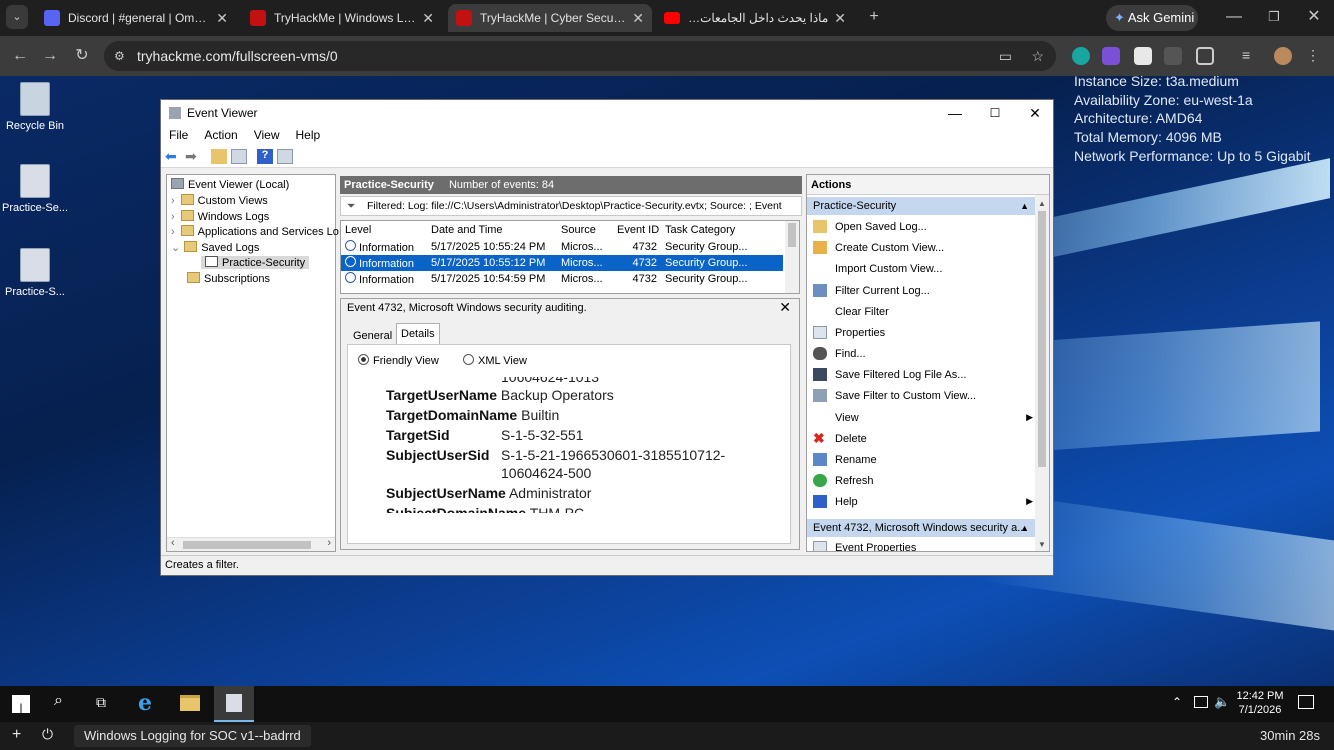 Image resolution: width=1334 pixels, height=750 pixels. Describe the element at coordinates (230, 184) in the screenshot. I see `tree-item-root: Event Viewer (Local)` at that location.